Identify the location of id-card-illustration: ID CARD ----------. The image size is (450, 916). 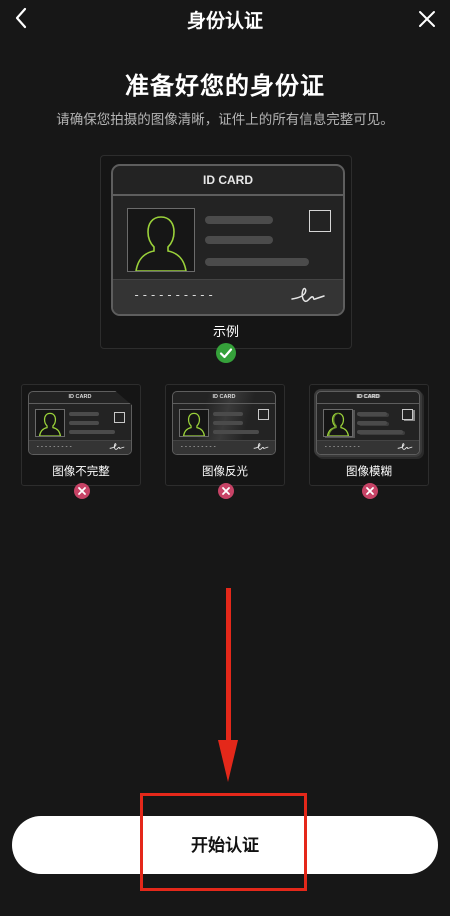
(228, 240).